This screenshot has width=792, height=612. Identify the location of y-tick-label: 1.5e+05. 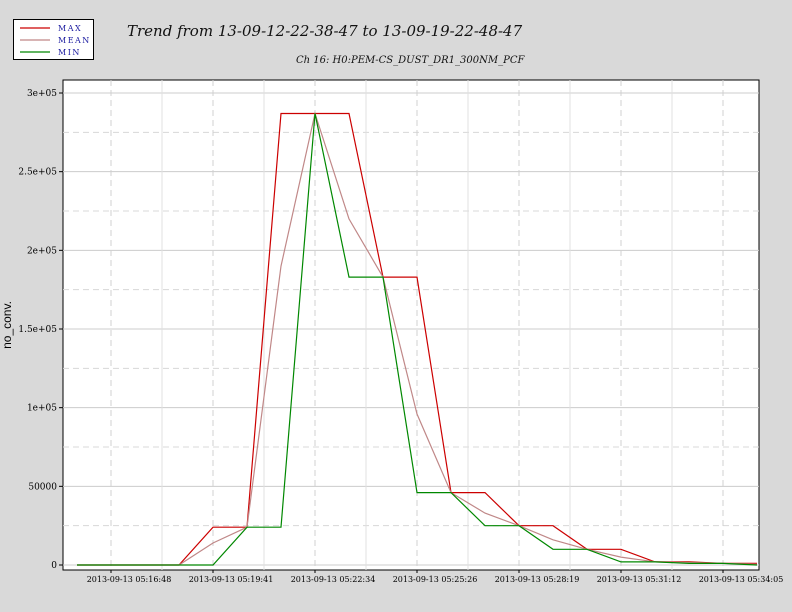
(37, 330).